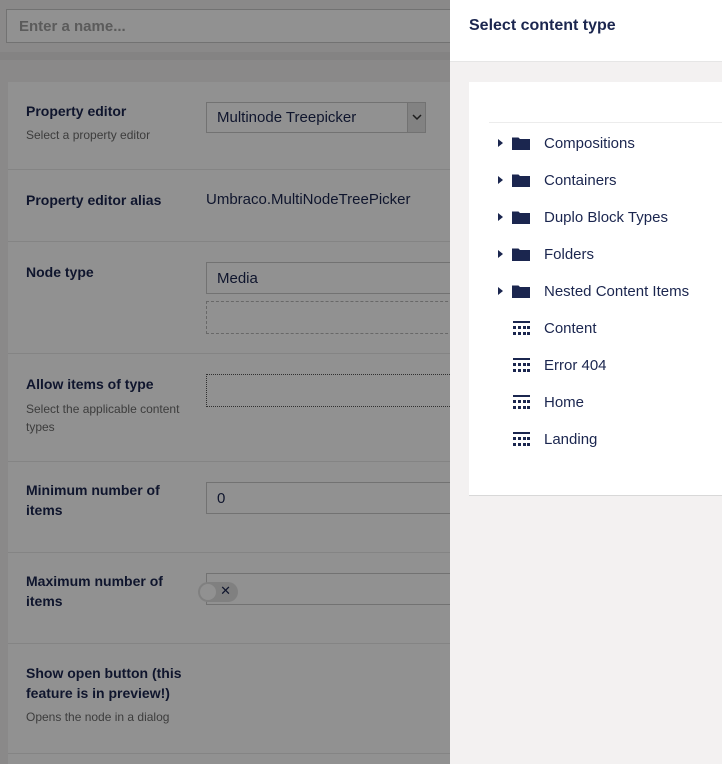  I want to click on tree-item-landing: Landing, so click(595, 439).